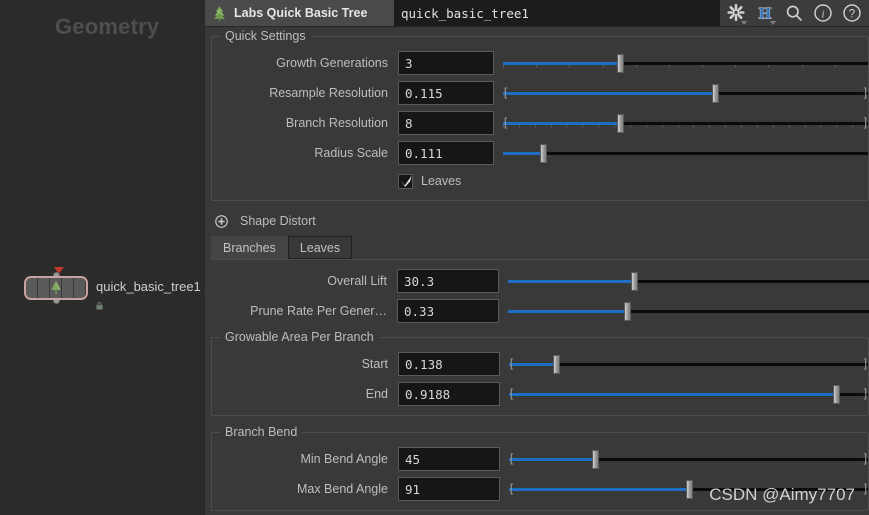 The width and height of the screenshot is (869, 515). What do you see at coordinates (299, 13) in the screenshot?
I see `node-type-chip: Labs Quick Basic Tree` at bounding box center [299, 13].